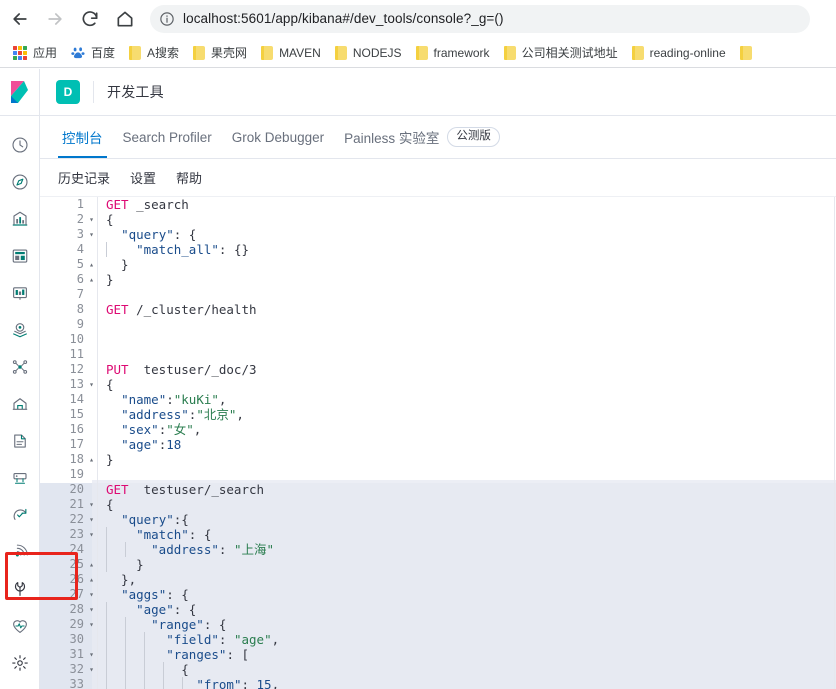 The width and height of the screenshot is (836, 689). What do you see at coordinates (679, 53) in the screenshot?
I see `bookmark-folder-reading-online: reading-online` at bounding box center [679, 53].